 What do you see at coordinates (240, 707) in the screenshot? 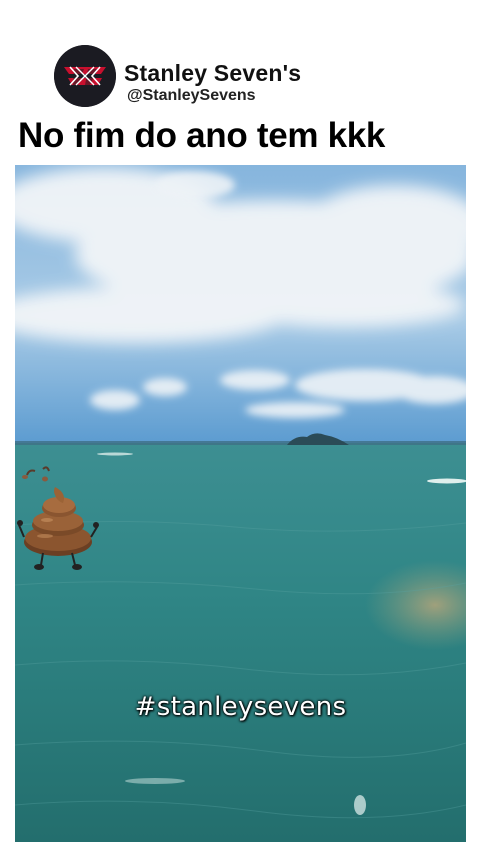
I see `video-hashtag-overlay: #stanleysevens` at bounding box center [240, 707].